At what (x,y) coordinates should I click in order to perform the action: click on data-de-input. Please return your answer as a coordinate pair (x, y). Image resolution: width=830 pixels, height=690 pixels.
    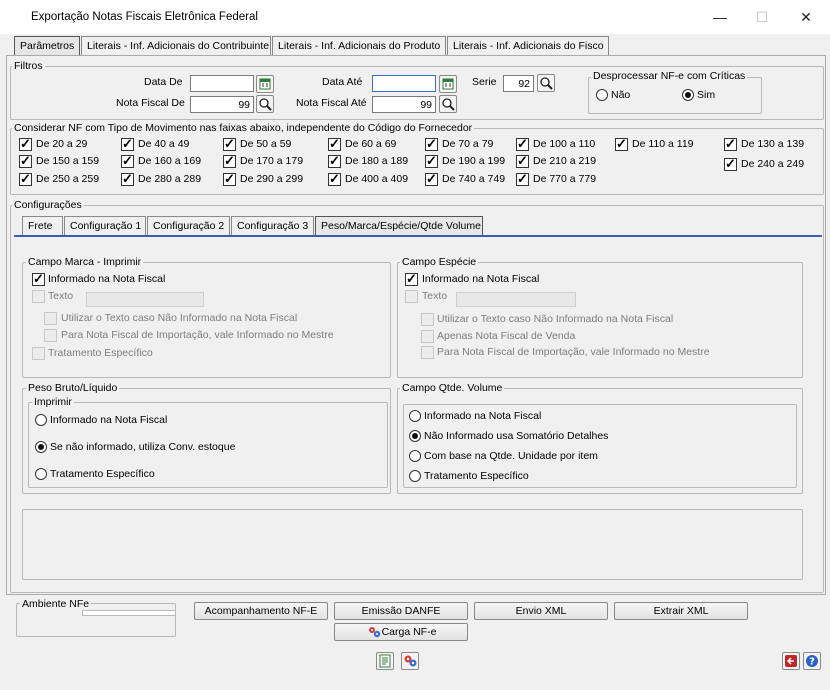
    Looking at the image, I should click on (222, 83).